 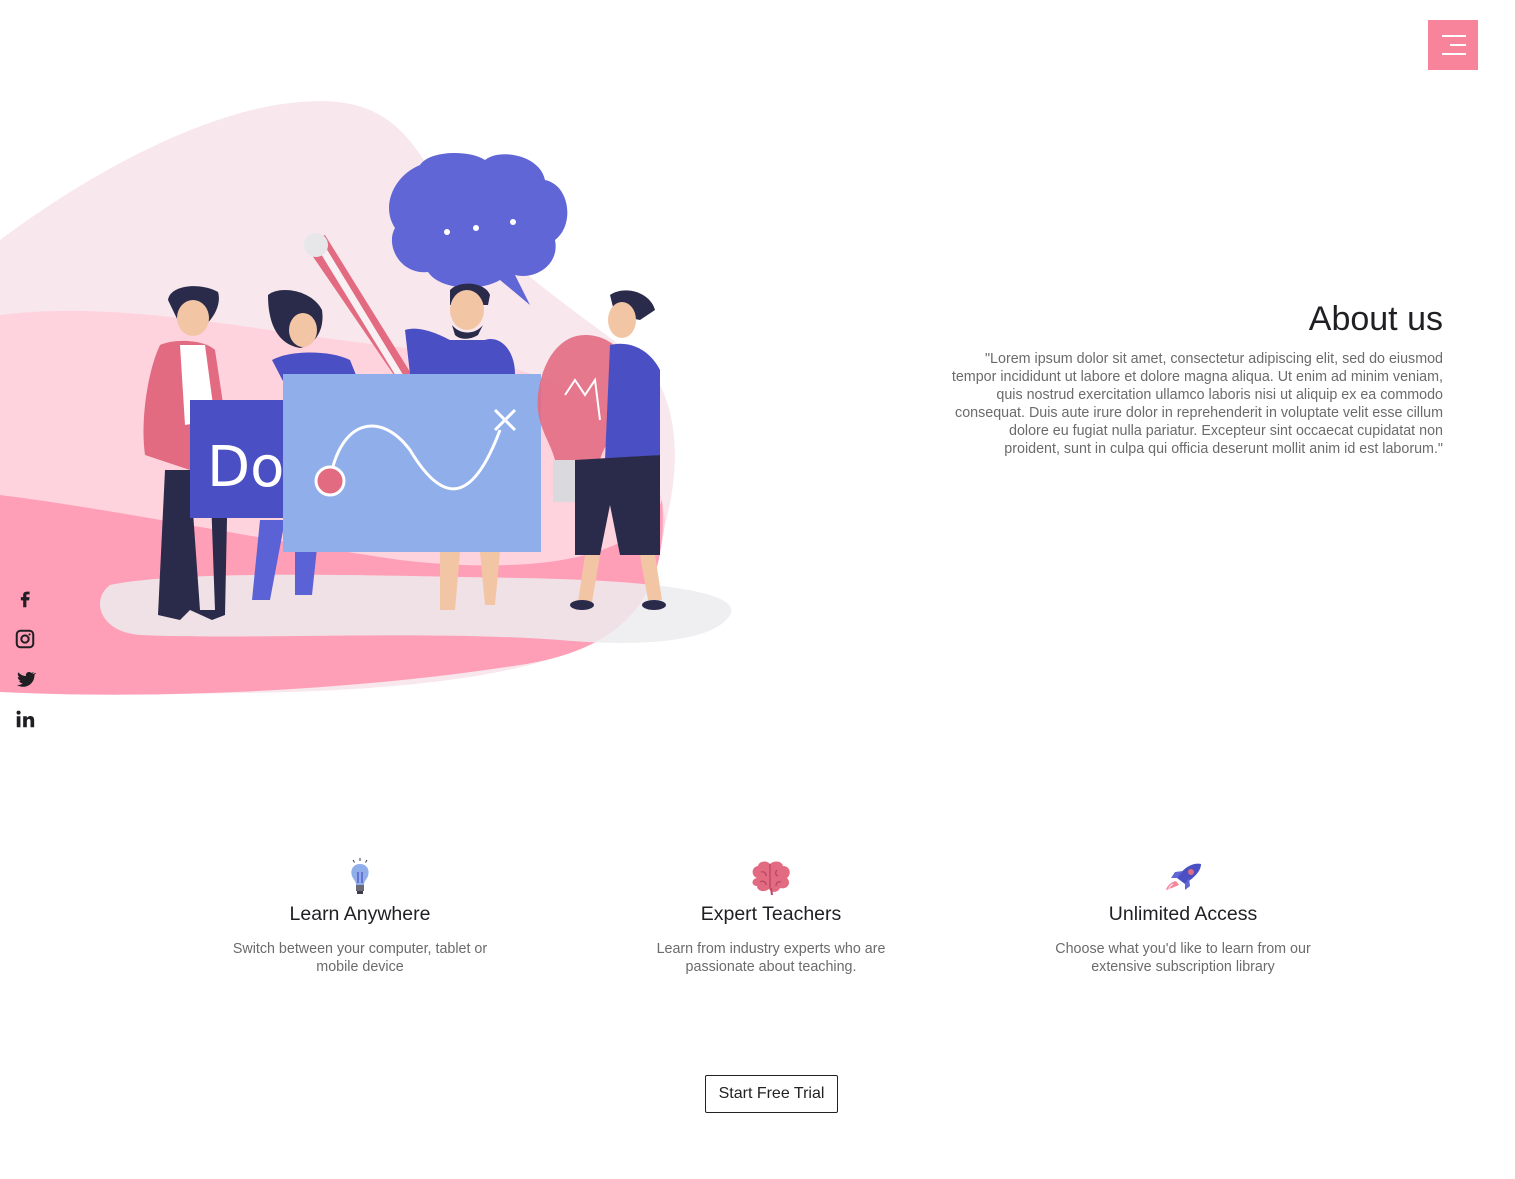 I want to click on facebook-icon, so click(x=25, y=599).